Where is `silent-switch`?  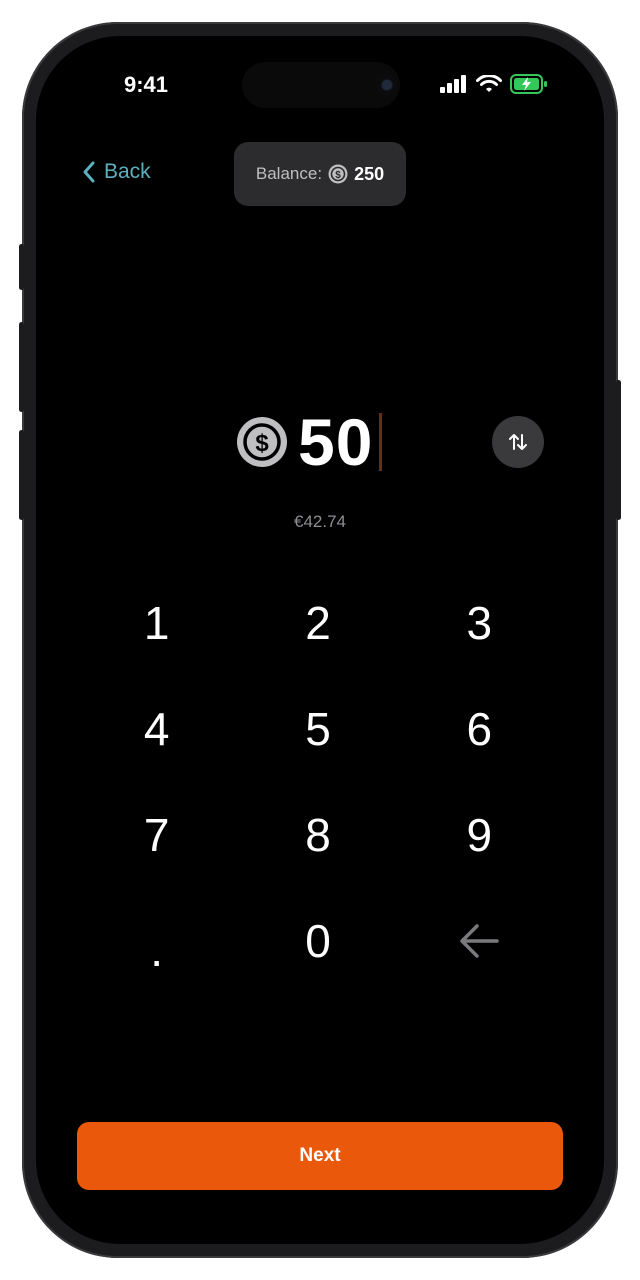 silent-switch is located at coordinates (21, 267).